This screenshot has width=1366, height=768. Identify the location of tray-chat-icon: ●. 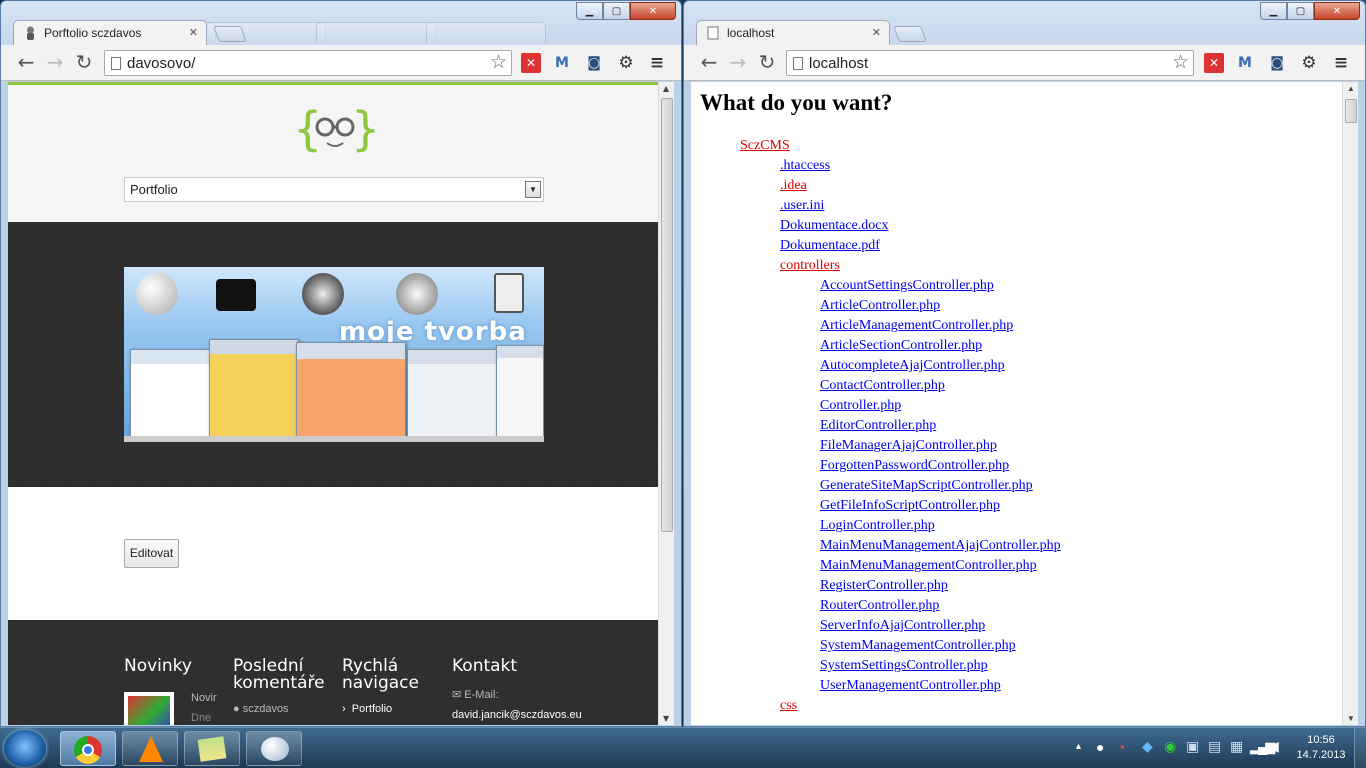
(1100, 747).